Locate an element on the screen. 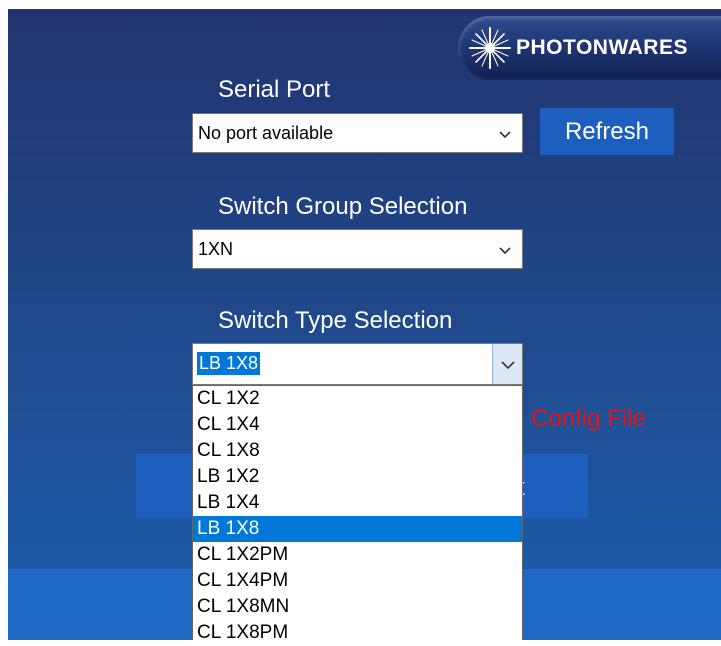 The image size is (721, 646). photonwares-logo: PHOTONWARES is located at coordinates (589, 48).